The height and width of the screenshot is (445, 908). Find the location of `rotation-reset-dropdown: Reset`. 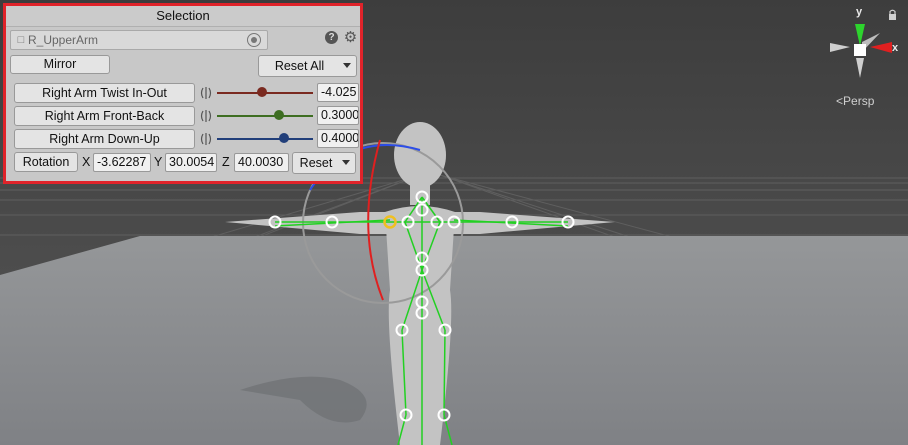

rotation-reset-dropdown: Reset is located at coordinates (324, 163).